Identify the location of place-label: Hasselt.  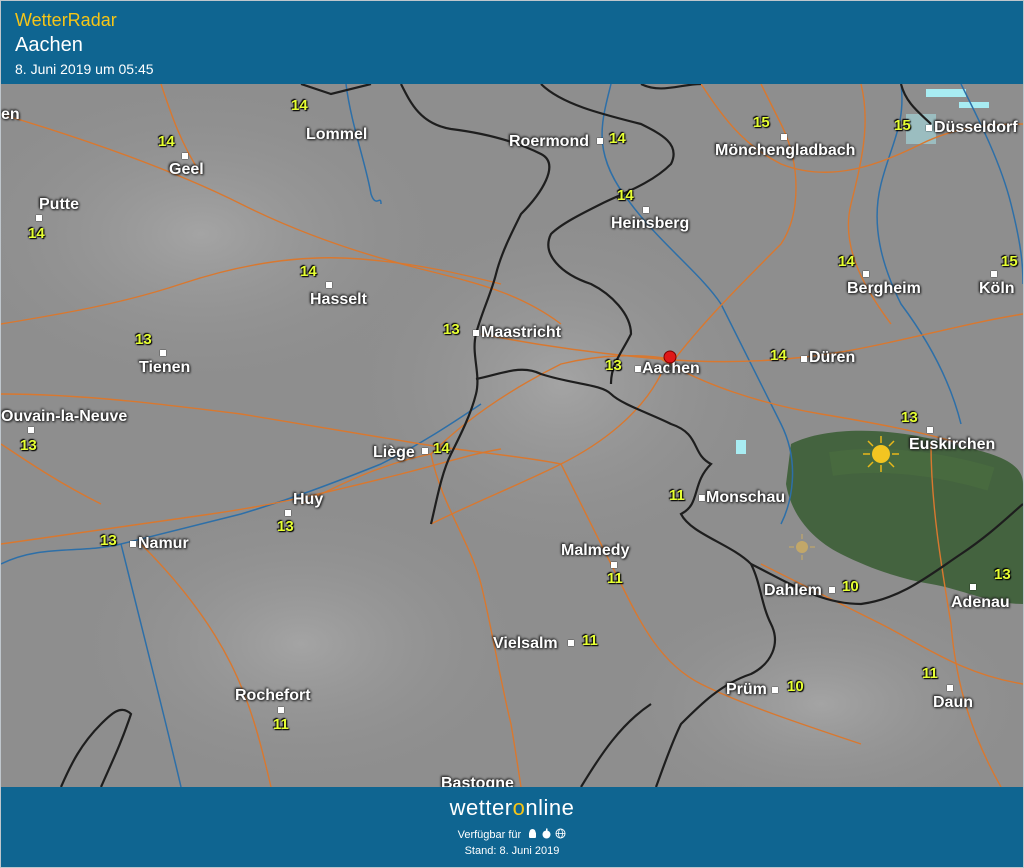
(338, 300).